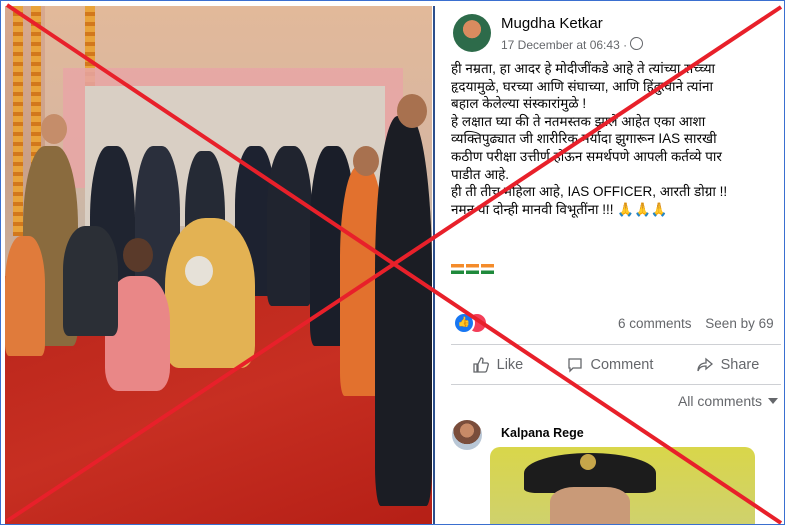 The image size is (787, 527). What do you see at coordinates (464, 323) in the screenshot?
I see `like-reaction-icon: 👍` at bounding box center [464, 323].